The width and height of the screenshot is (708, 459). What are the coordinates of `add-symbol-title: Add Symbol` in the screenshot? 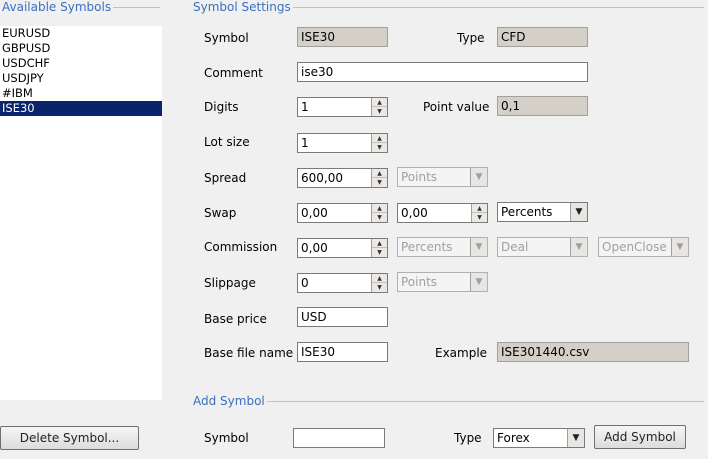 It's located at (229, 401).